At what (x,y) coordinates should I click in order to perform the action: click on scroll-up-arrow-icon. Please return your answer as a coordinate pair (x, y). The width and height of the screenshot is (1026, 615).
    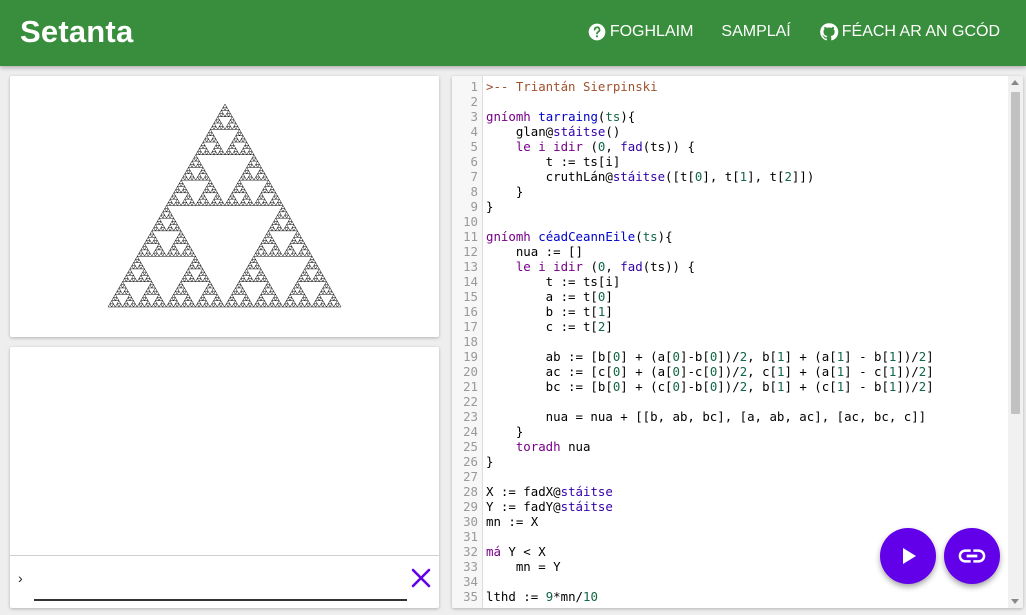
    Looking at the image, I should click on (1015, 82).